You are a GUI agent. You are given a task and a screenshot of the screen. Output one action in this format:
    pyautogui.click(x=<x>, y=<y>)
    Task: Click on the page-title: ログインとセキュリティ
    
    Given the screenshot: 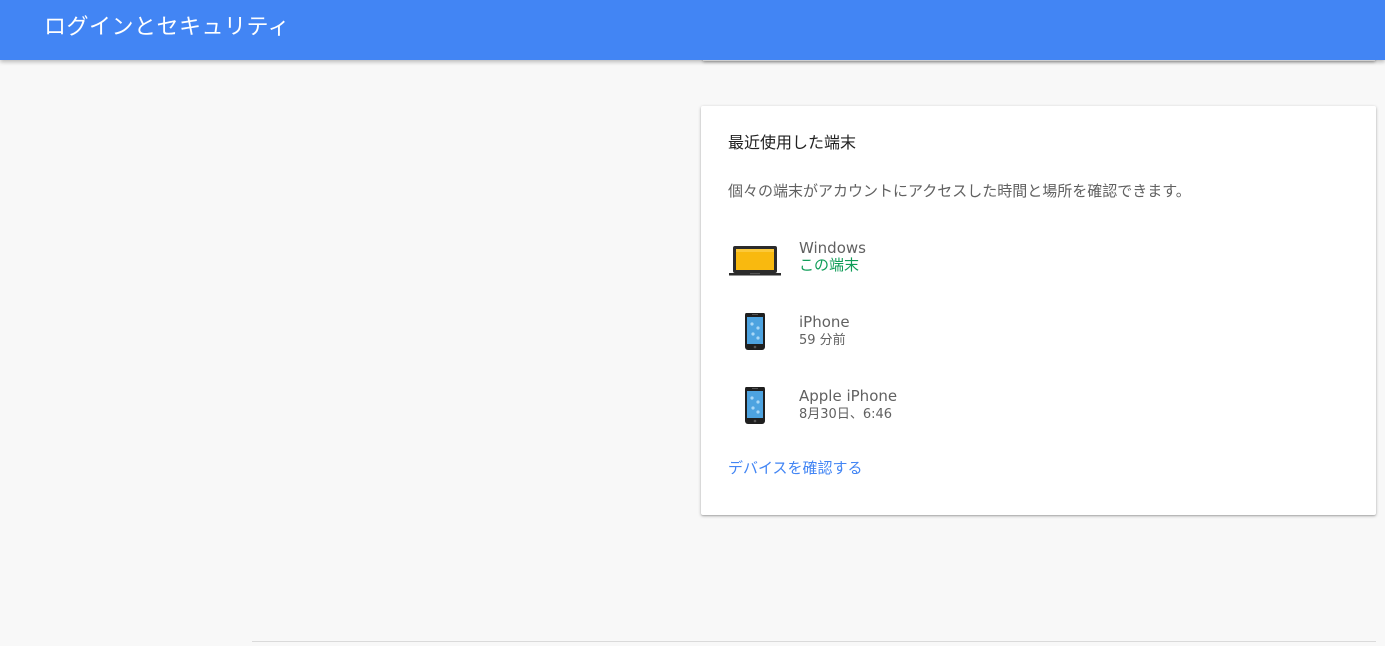 What is the action you would take?
    pyautogui.click(x=167, y=27)
    